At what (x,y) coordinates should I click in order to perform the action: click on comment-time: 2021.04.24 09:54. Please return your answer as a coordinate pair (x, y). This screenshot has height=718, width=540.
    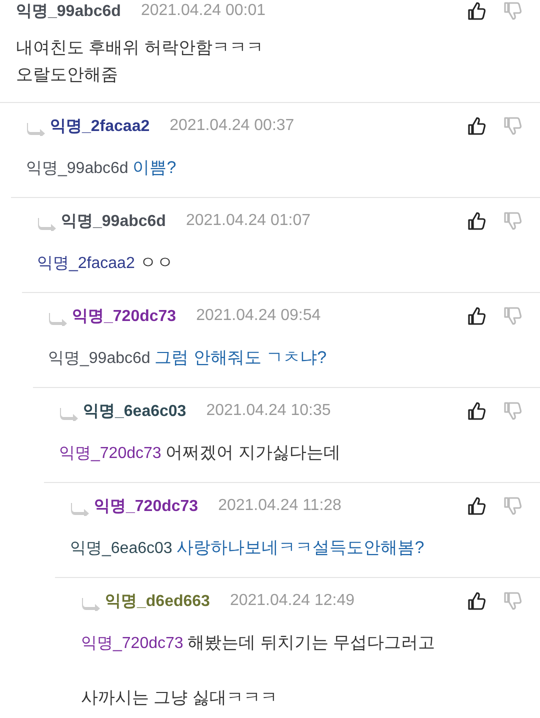
    Looking at the image, I should click on (258, 316).